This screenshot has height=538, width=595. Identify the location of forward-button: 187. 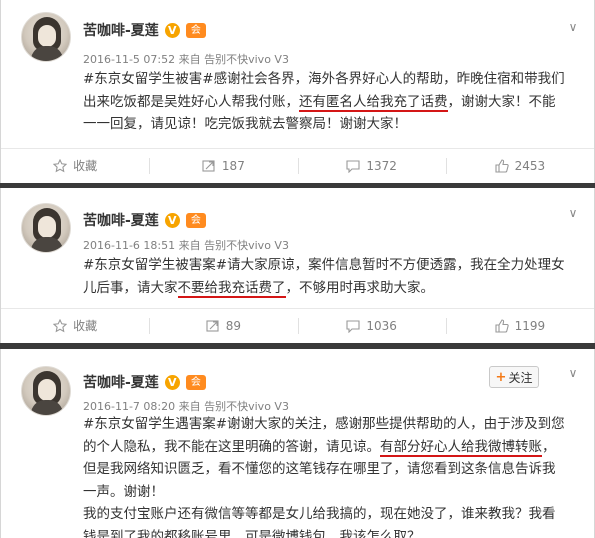
(223, 165).